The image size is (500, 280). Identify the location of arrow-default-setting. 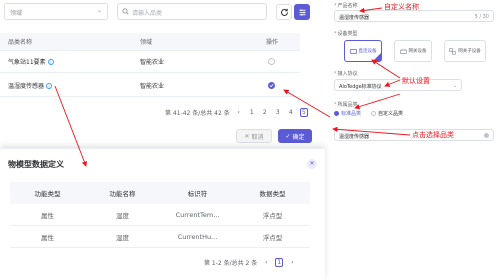
(386, 69).